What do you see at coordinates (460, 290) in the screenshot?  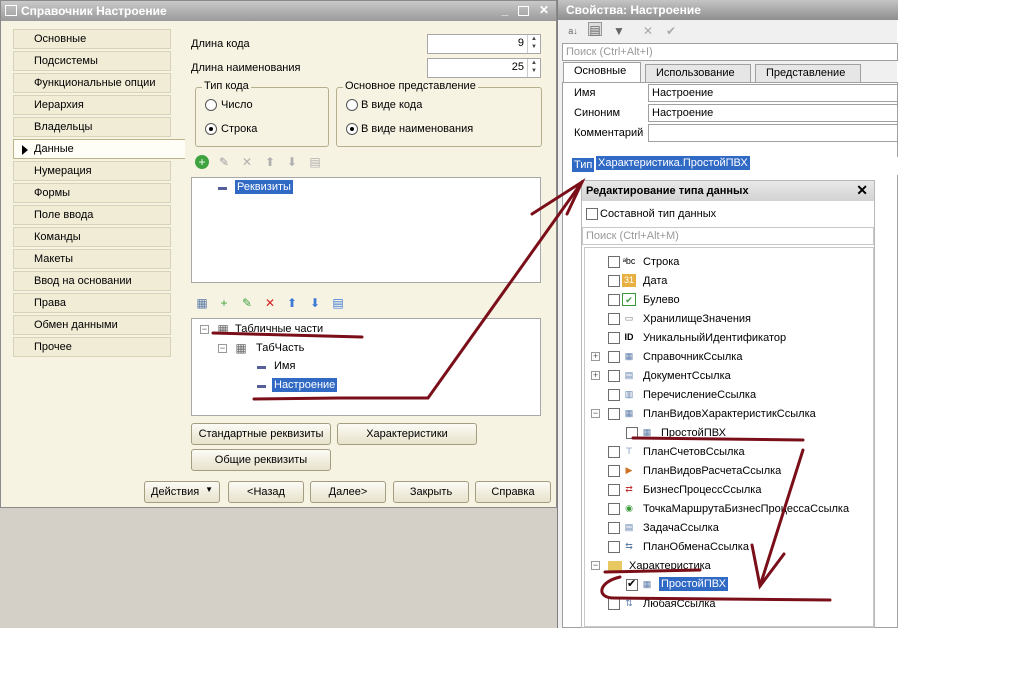 I see `arrow-to-type` at bounding box center [460, 290].